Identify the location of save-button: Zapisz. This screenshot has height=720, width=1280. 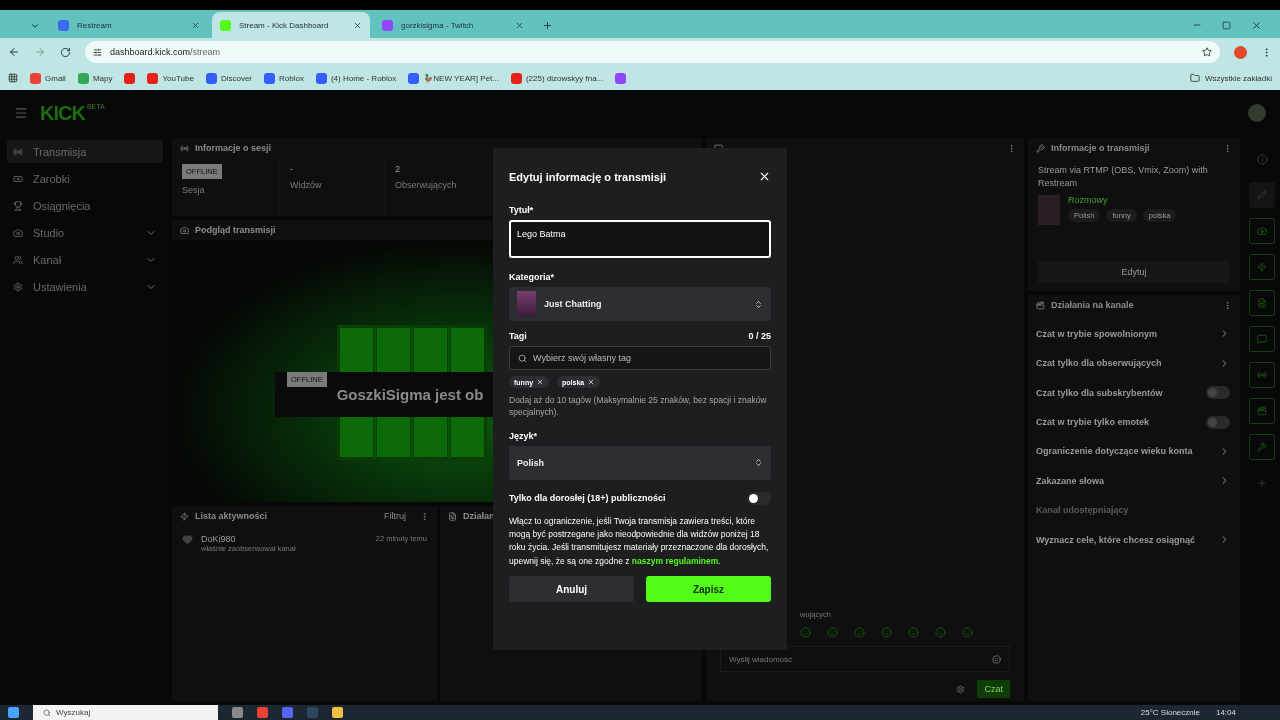
(708, 589).